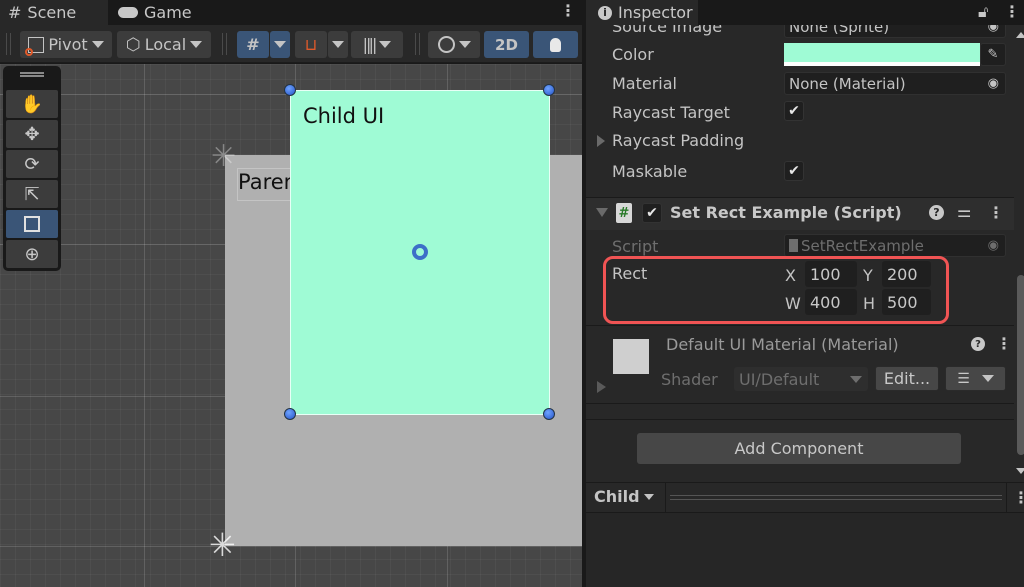 Image resolution: width=1024 pixels, height=587 pixels. I want to click on local-dropdown: ⬡ Local, so click(164, 44).